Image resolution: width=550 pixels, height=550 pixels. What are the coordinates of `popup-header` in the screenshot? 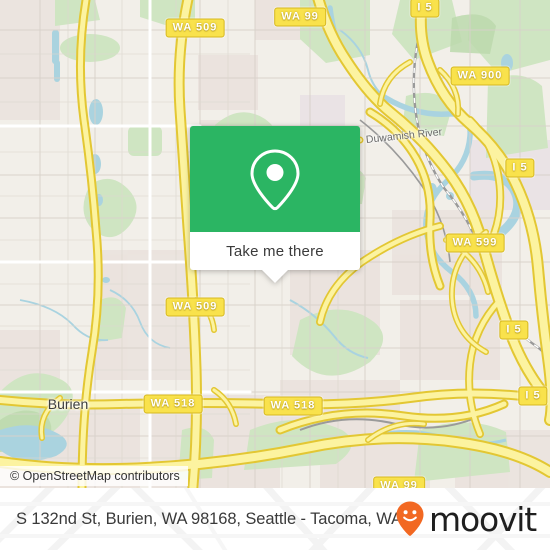 It's located at (275, 179).